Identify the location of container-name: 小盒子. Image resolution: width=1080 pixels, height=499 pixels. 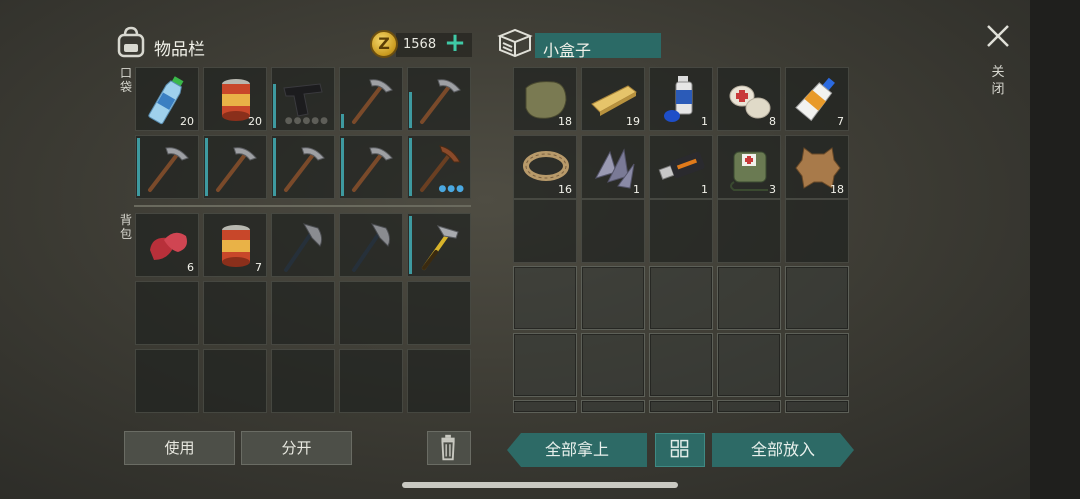
(567, 50).